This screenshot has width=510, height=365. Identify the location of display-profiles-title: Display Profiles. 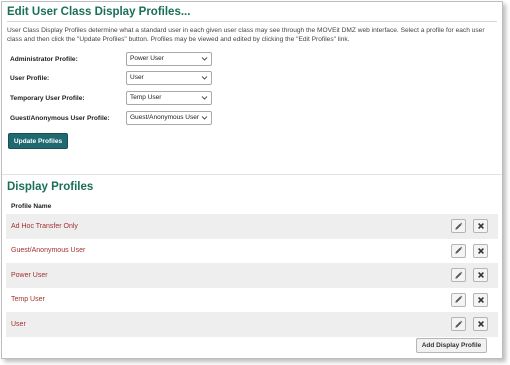
(50, 187).